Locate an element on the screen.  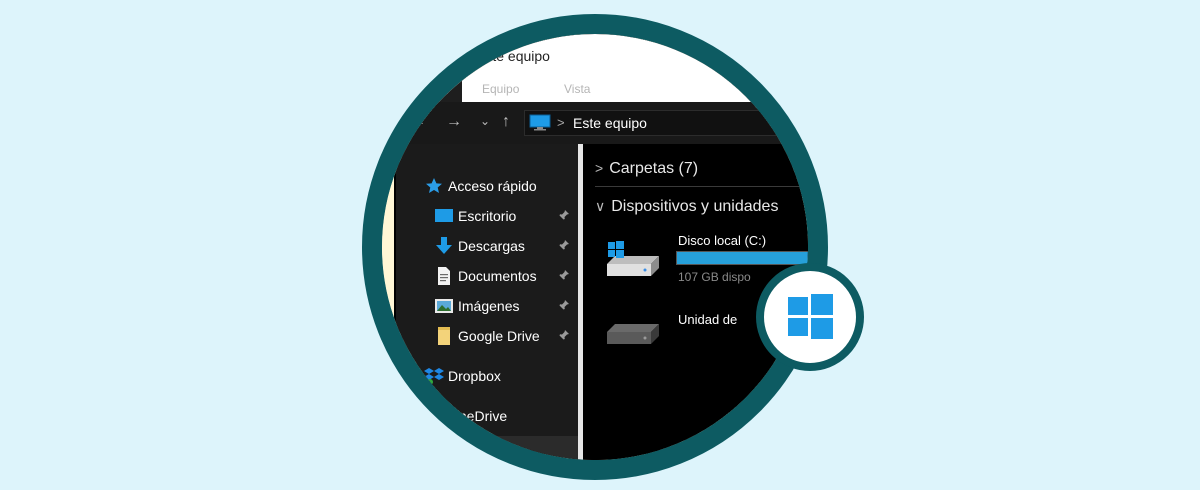
sidebar-item-label: Google Drive is located at coordinates (499, 336).